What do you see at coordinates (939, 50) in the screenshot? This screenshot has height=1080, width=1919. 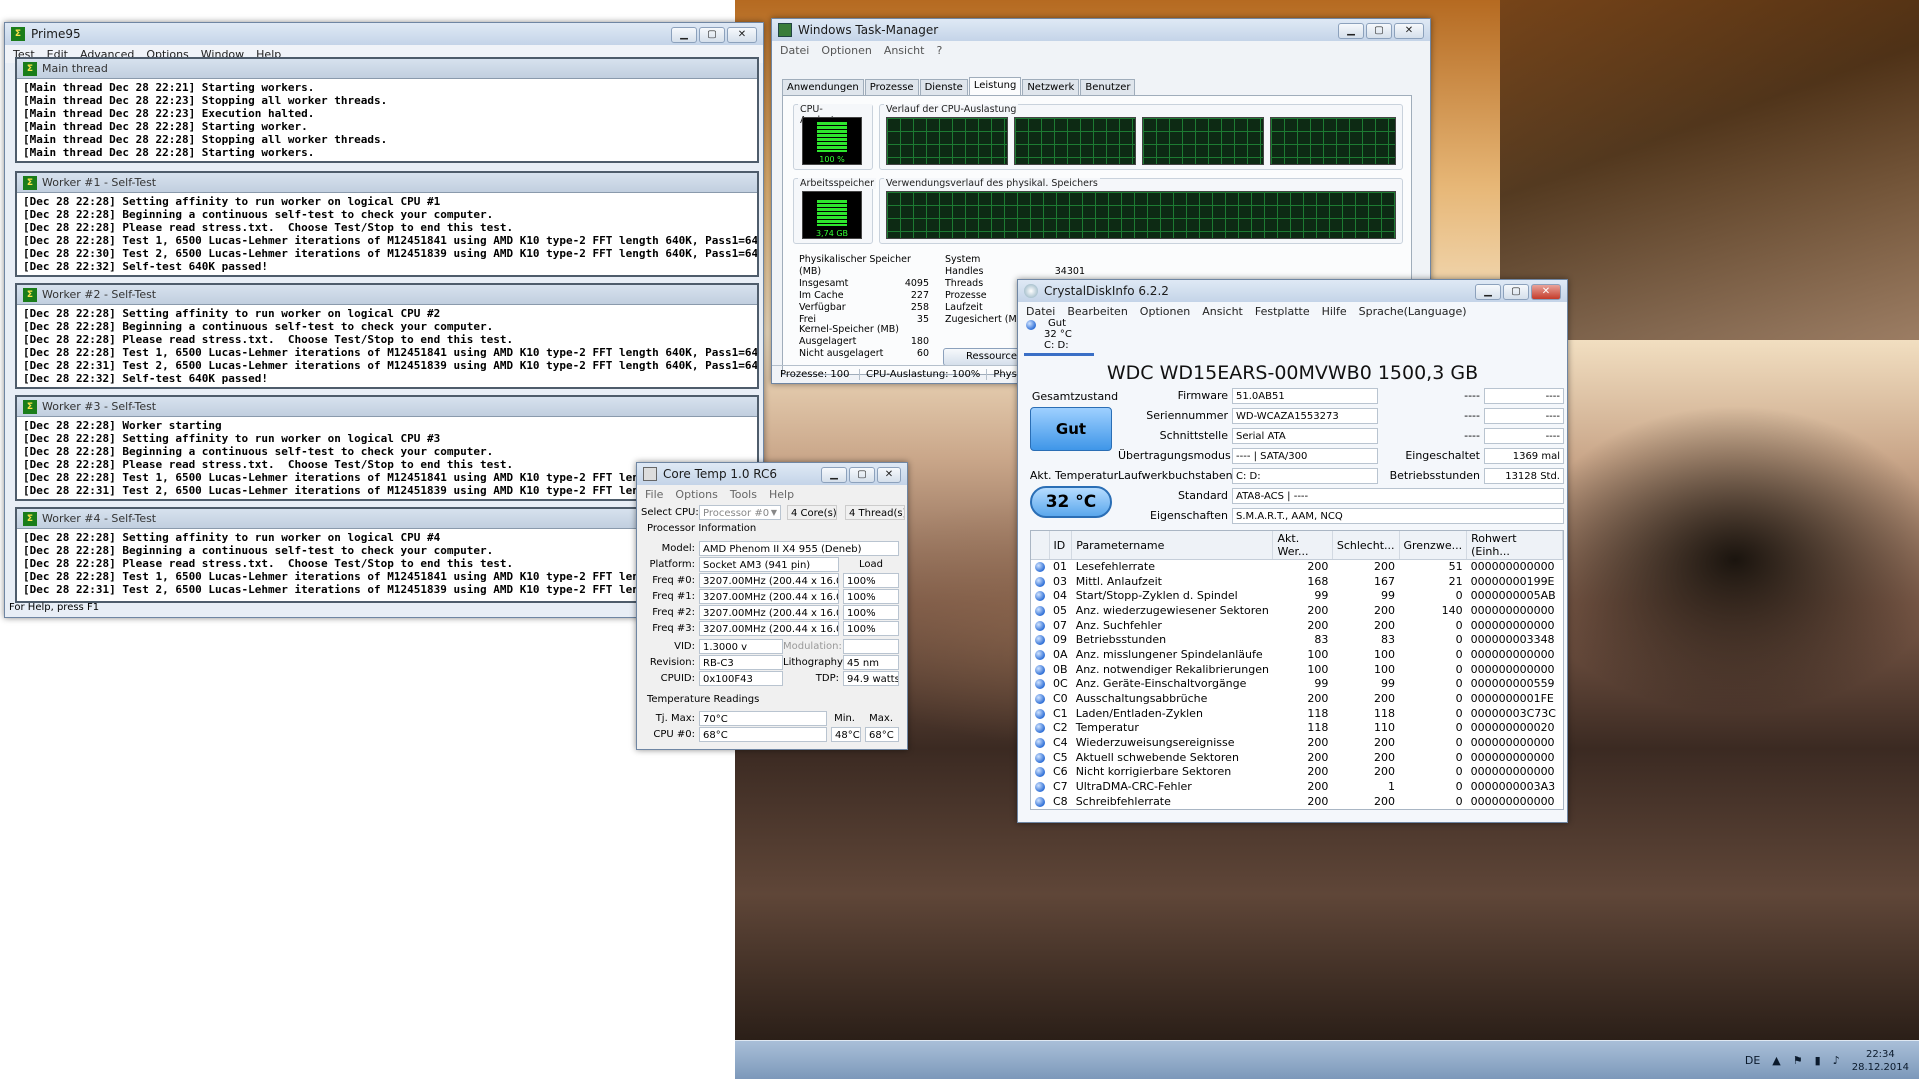 I see `menu-item--: ?` at bounding box center [939, 50].